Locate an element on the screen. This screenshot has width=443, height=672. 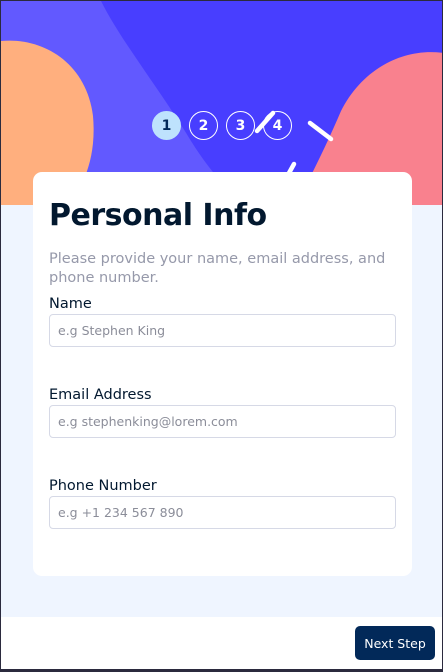
footer-bar: Next Step is located at coordinates (221, 643).